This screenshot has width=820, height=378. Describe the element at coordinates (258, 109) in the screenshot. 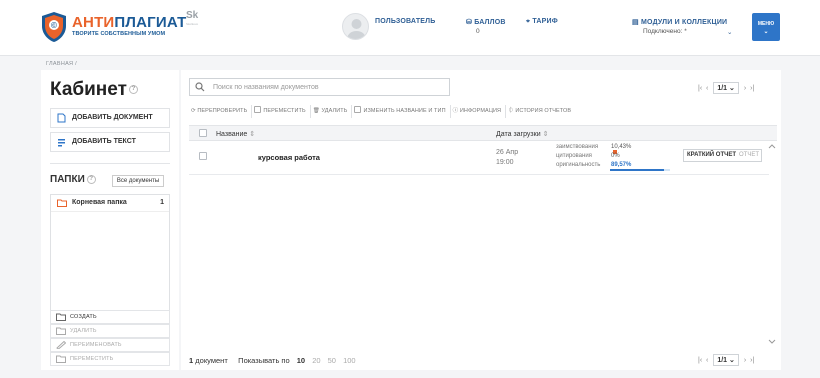

I see `move-icon` at that location.